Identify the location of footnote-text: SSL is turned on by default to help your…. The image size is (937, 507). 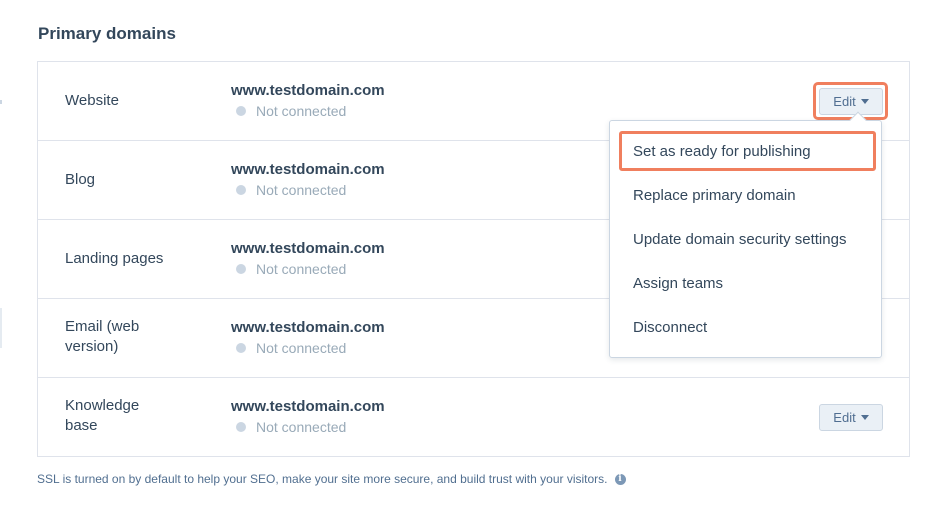
(322, 479).